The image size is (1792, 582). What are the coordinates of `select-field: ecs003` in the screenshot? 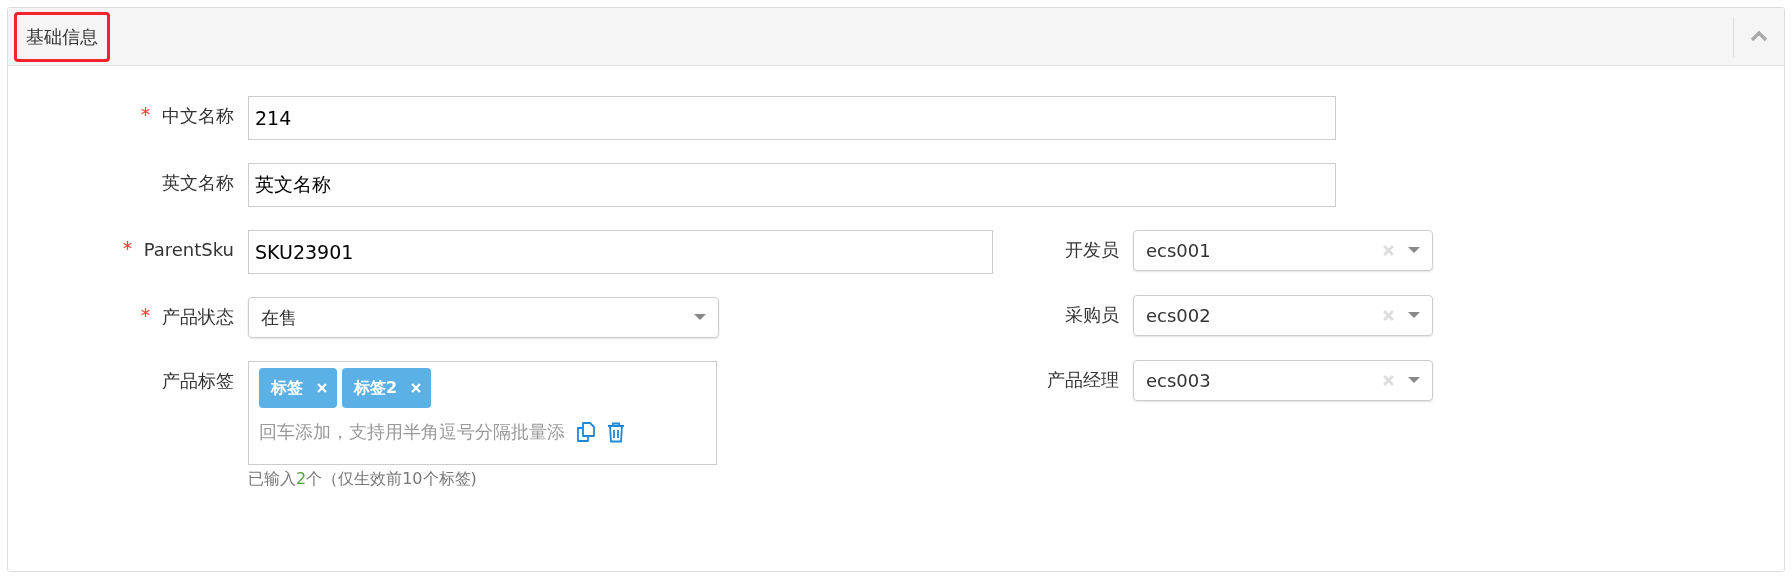 It's located at (1283, 380).